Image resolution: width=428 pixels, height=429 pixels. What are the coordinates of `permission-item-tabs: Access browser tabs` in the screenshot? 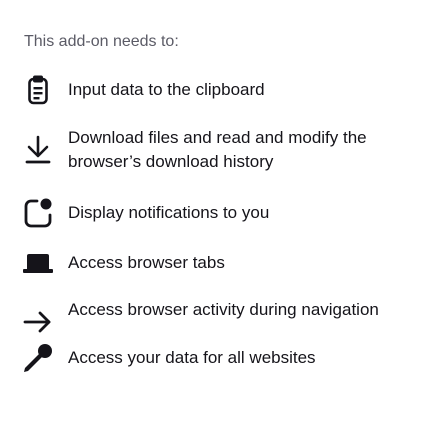 It's located at (216, 263).